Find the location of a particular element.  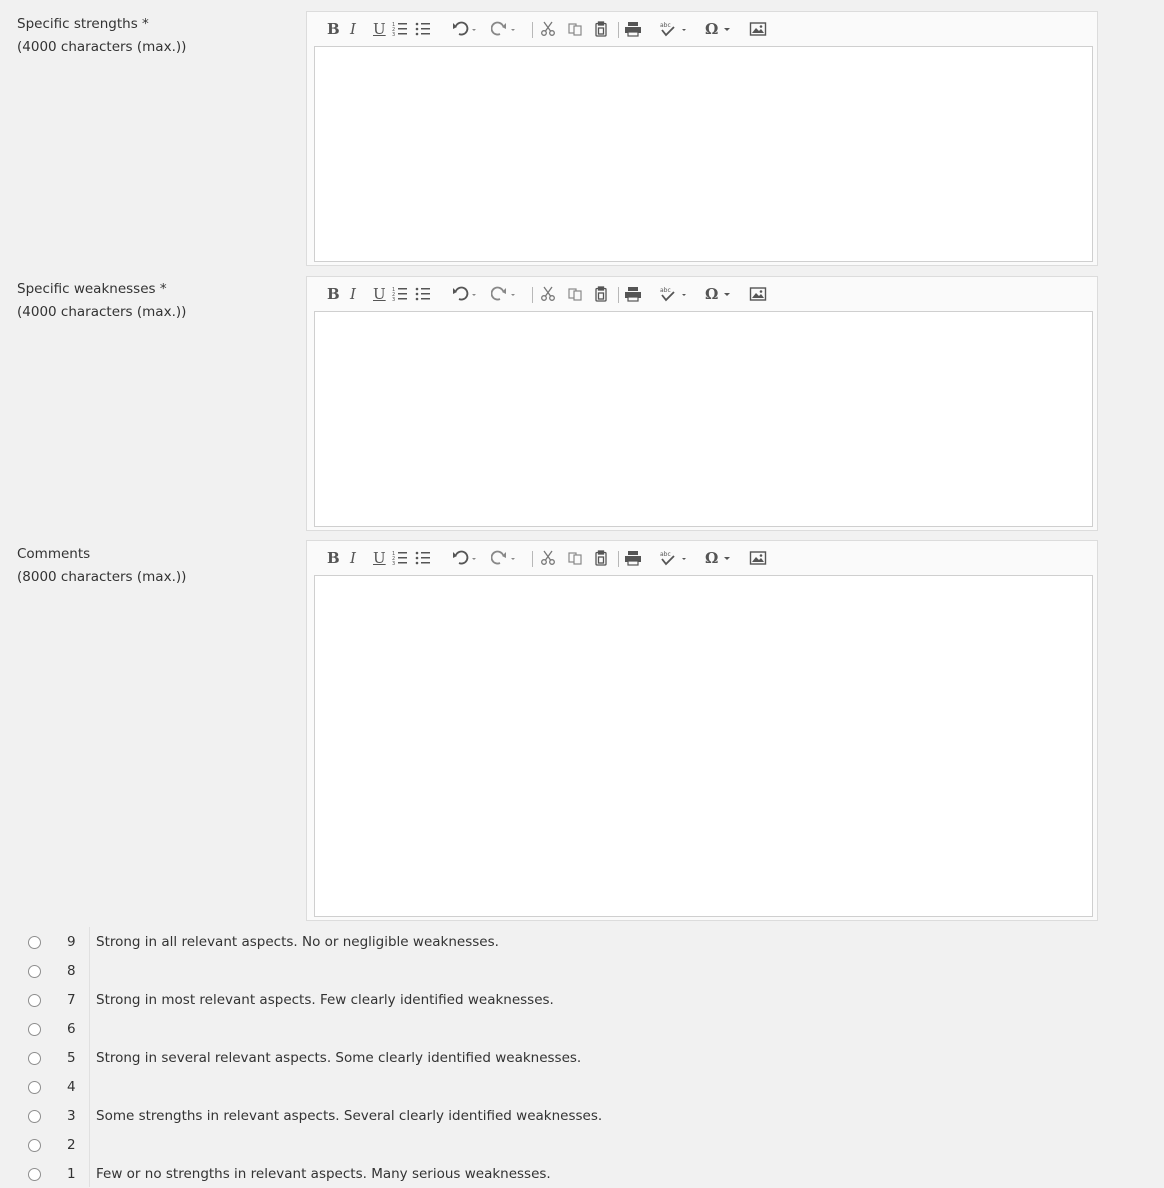

score-option-4: 4 is located at coordinates (582, 1086).